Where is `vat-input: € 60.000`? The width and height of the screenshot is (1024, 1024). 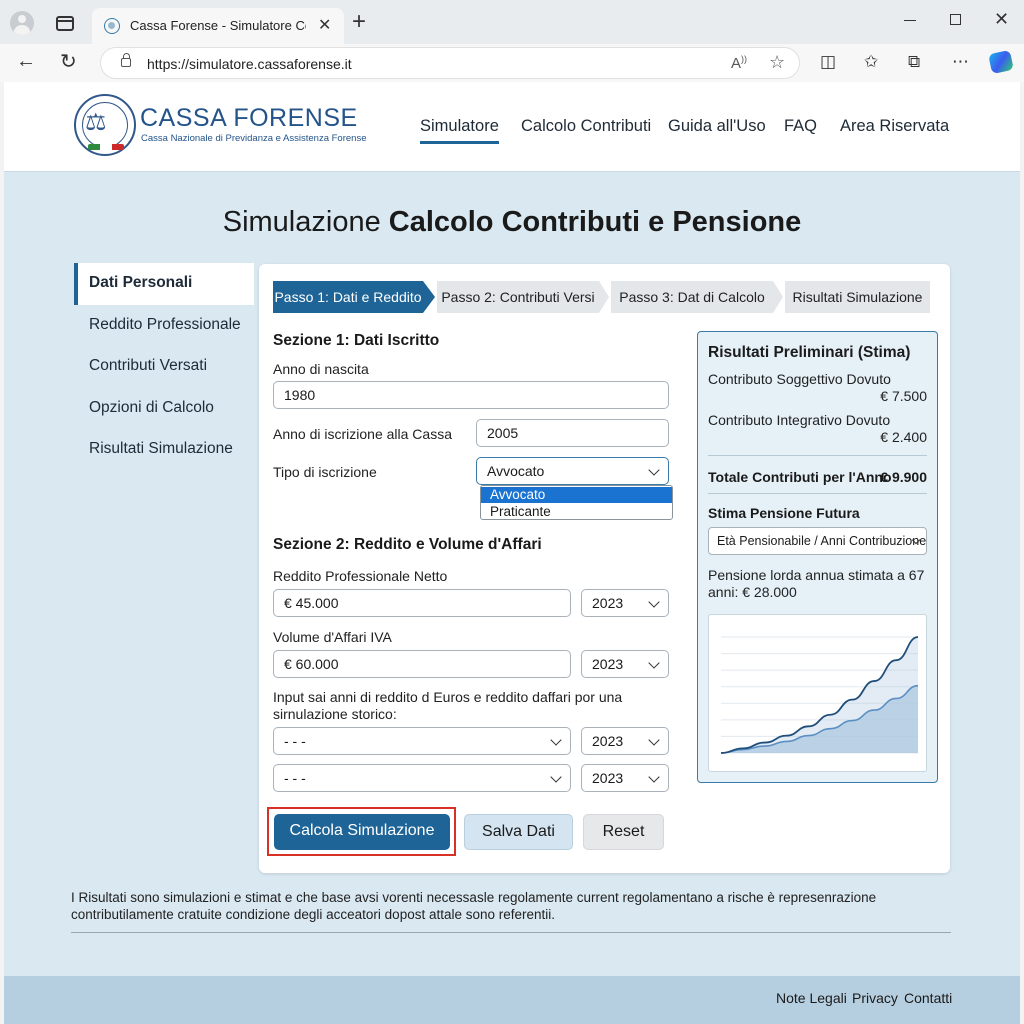 vat-input: € 60.000 is located at coordinates (422, 664).